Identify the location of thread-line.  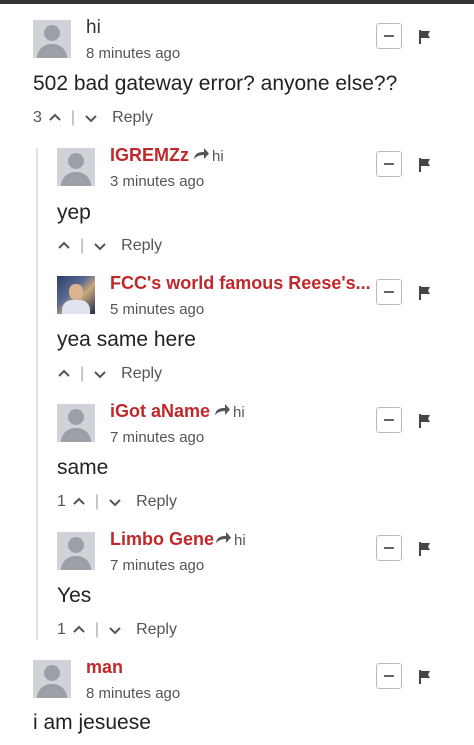
(37, 394).